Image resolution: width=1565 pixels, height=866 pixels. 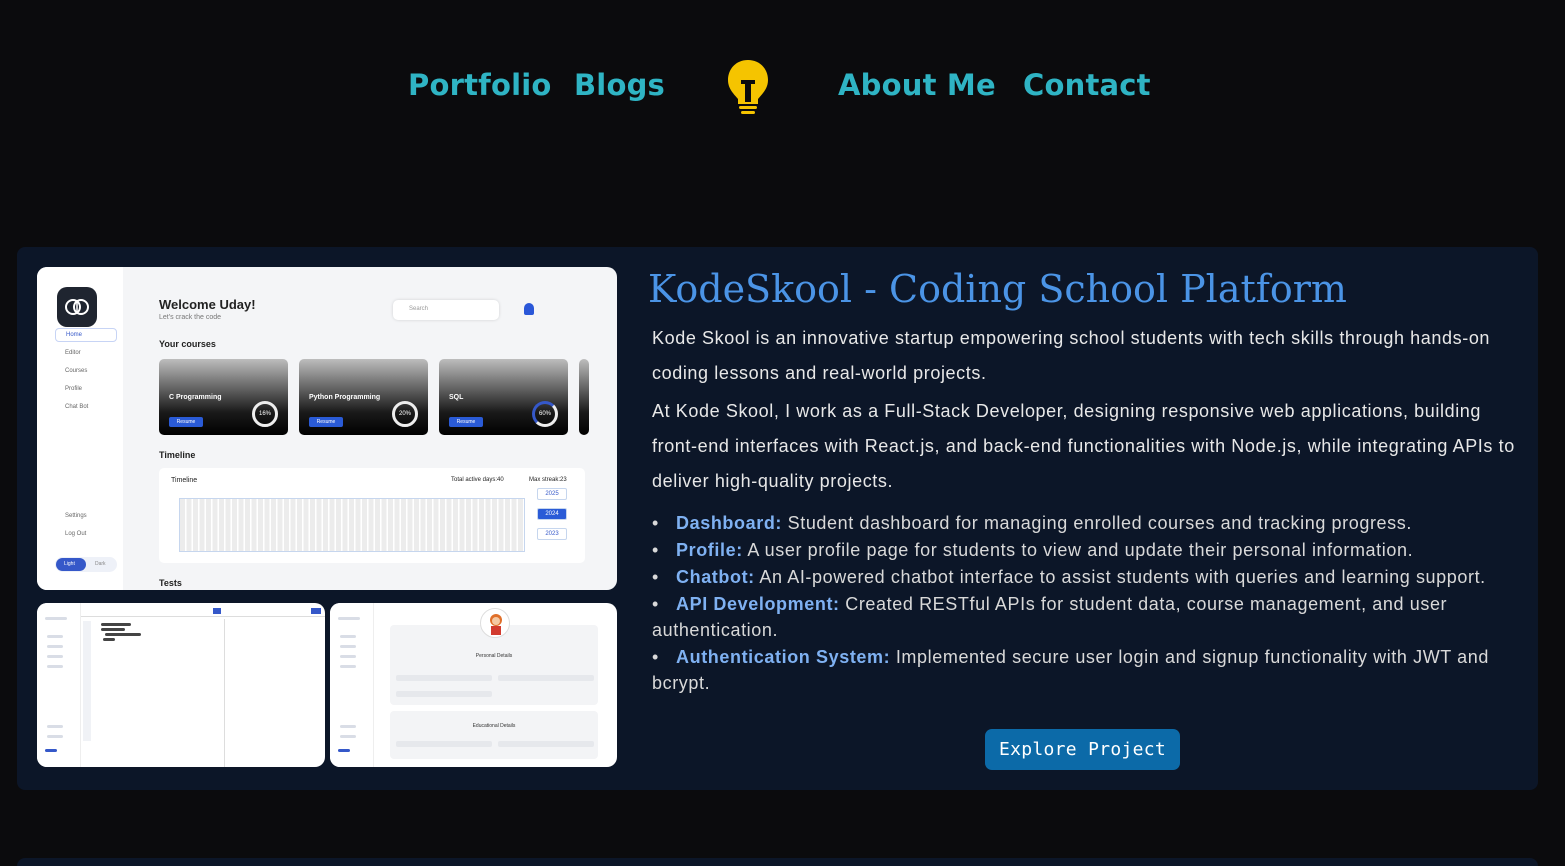 What do you see at coordinates (71, 564) in the screenshot?
I see `theme-light: Light` at bounding box center [71, 564].